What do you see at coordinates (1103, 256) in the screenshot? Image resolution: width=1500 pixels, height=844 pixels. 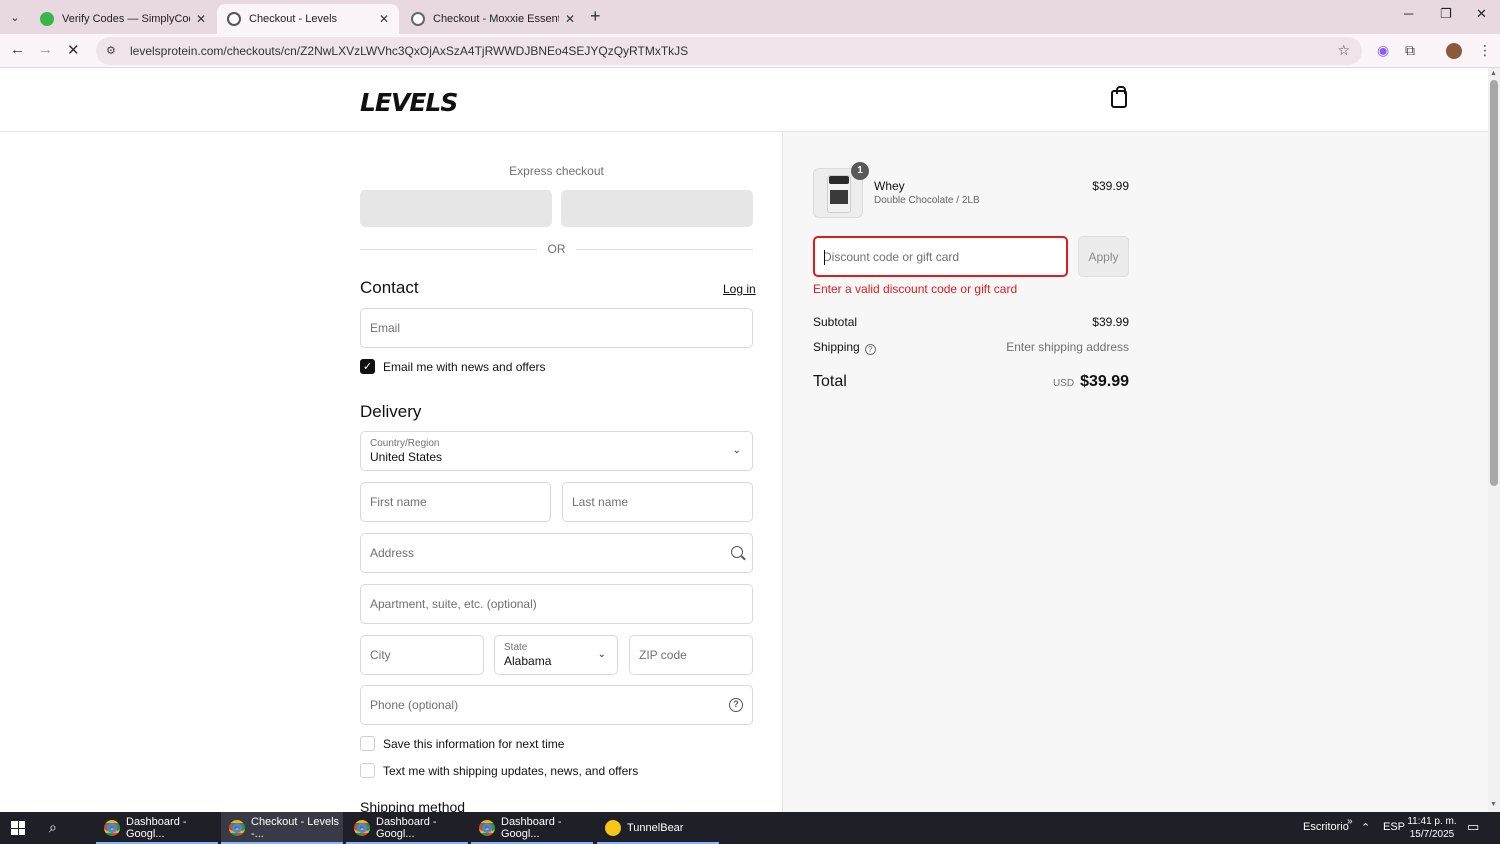 I see `apply-discount-button: Apply` at bounding box center [1103, 256].